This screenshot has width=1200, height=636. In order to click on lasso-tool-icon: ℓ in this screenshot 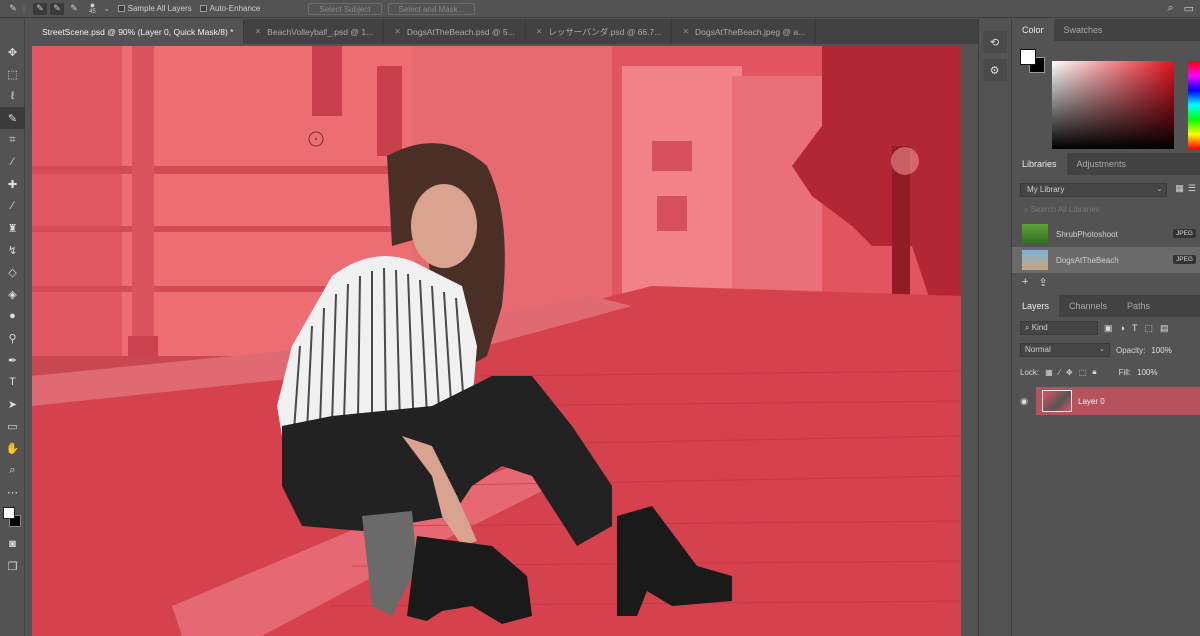, I will do `click(12, 96)`.